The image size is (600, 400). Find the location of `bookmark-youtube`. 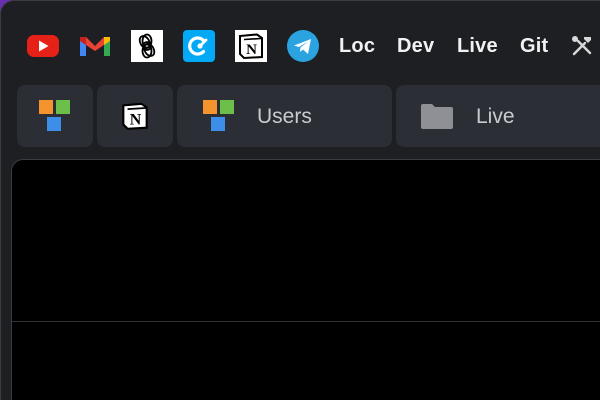

bookmark-youtube is located at coordinates (43, 46).